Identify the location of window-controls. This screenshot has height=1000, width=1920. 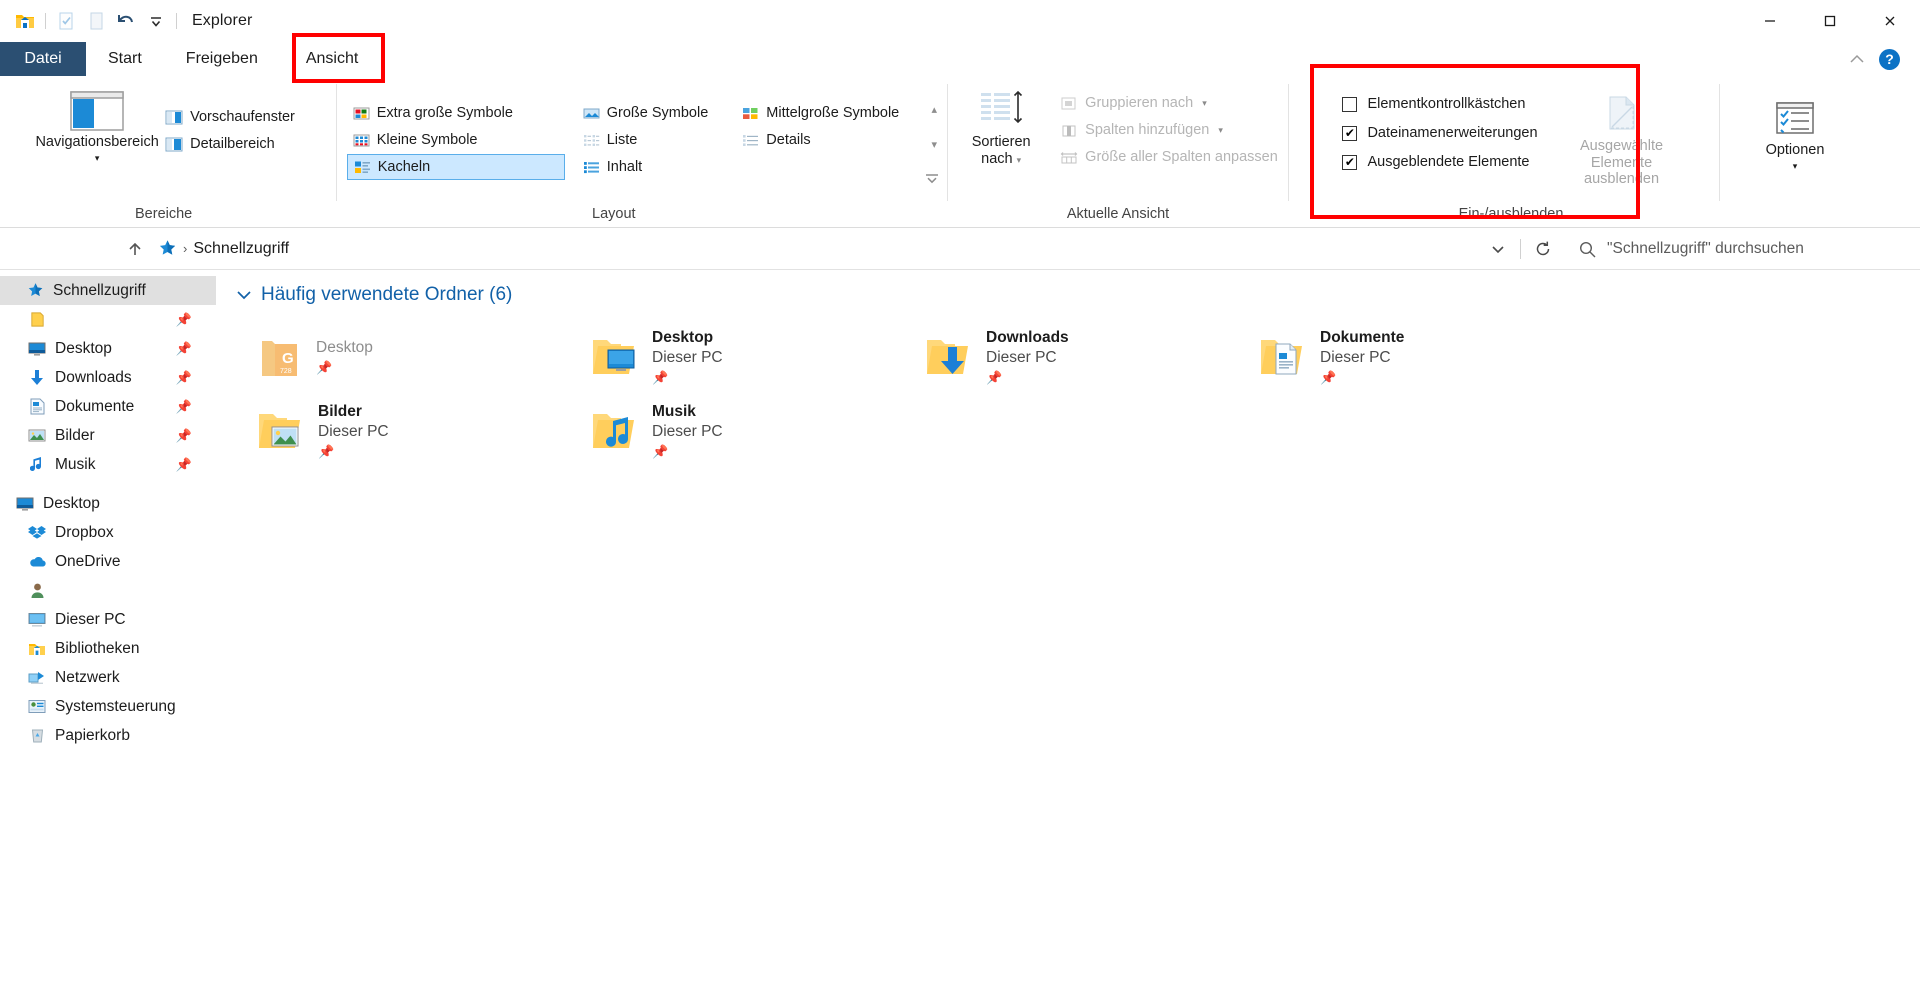
(1830, 21).